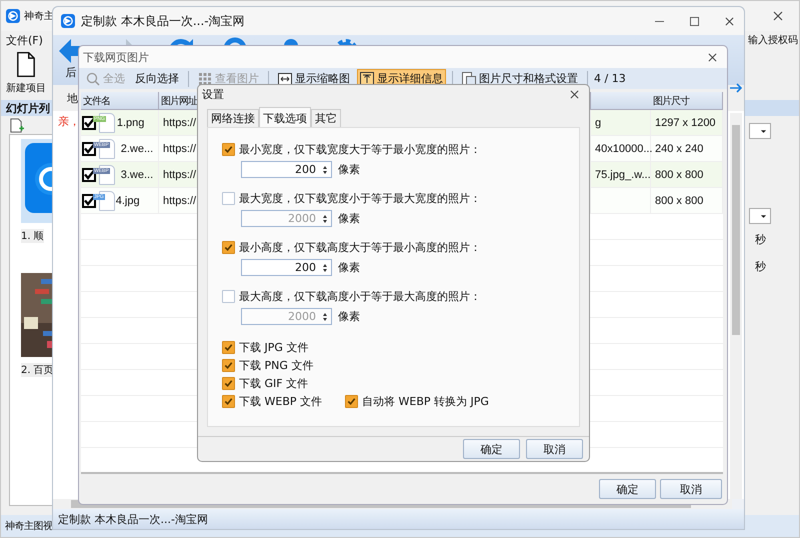  Describe the element at coordinates (163, 21) in the screenshot. I see `window-title: 定制款 本木良品一次...-淘宝网` at that location.